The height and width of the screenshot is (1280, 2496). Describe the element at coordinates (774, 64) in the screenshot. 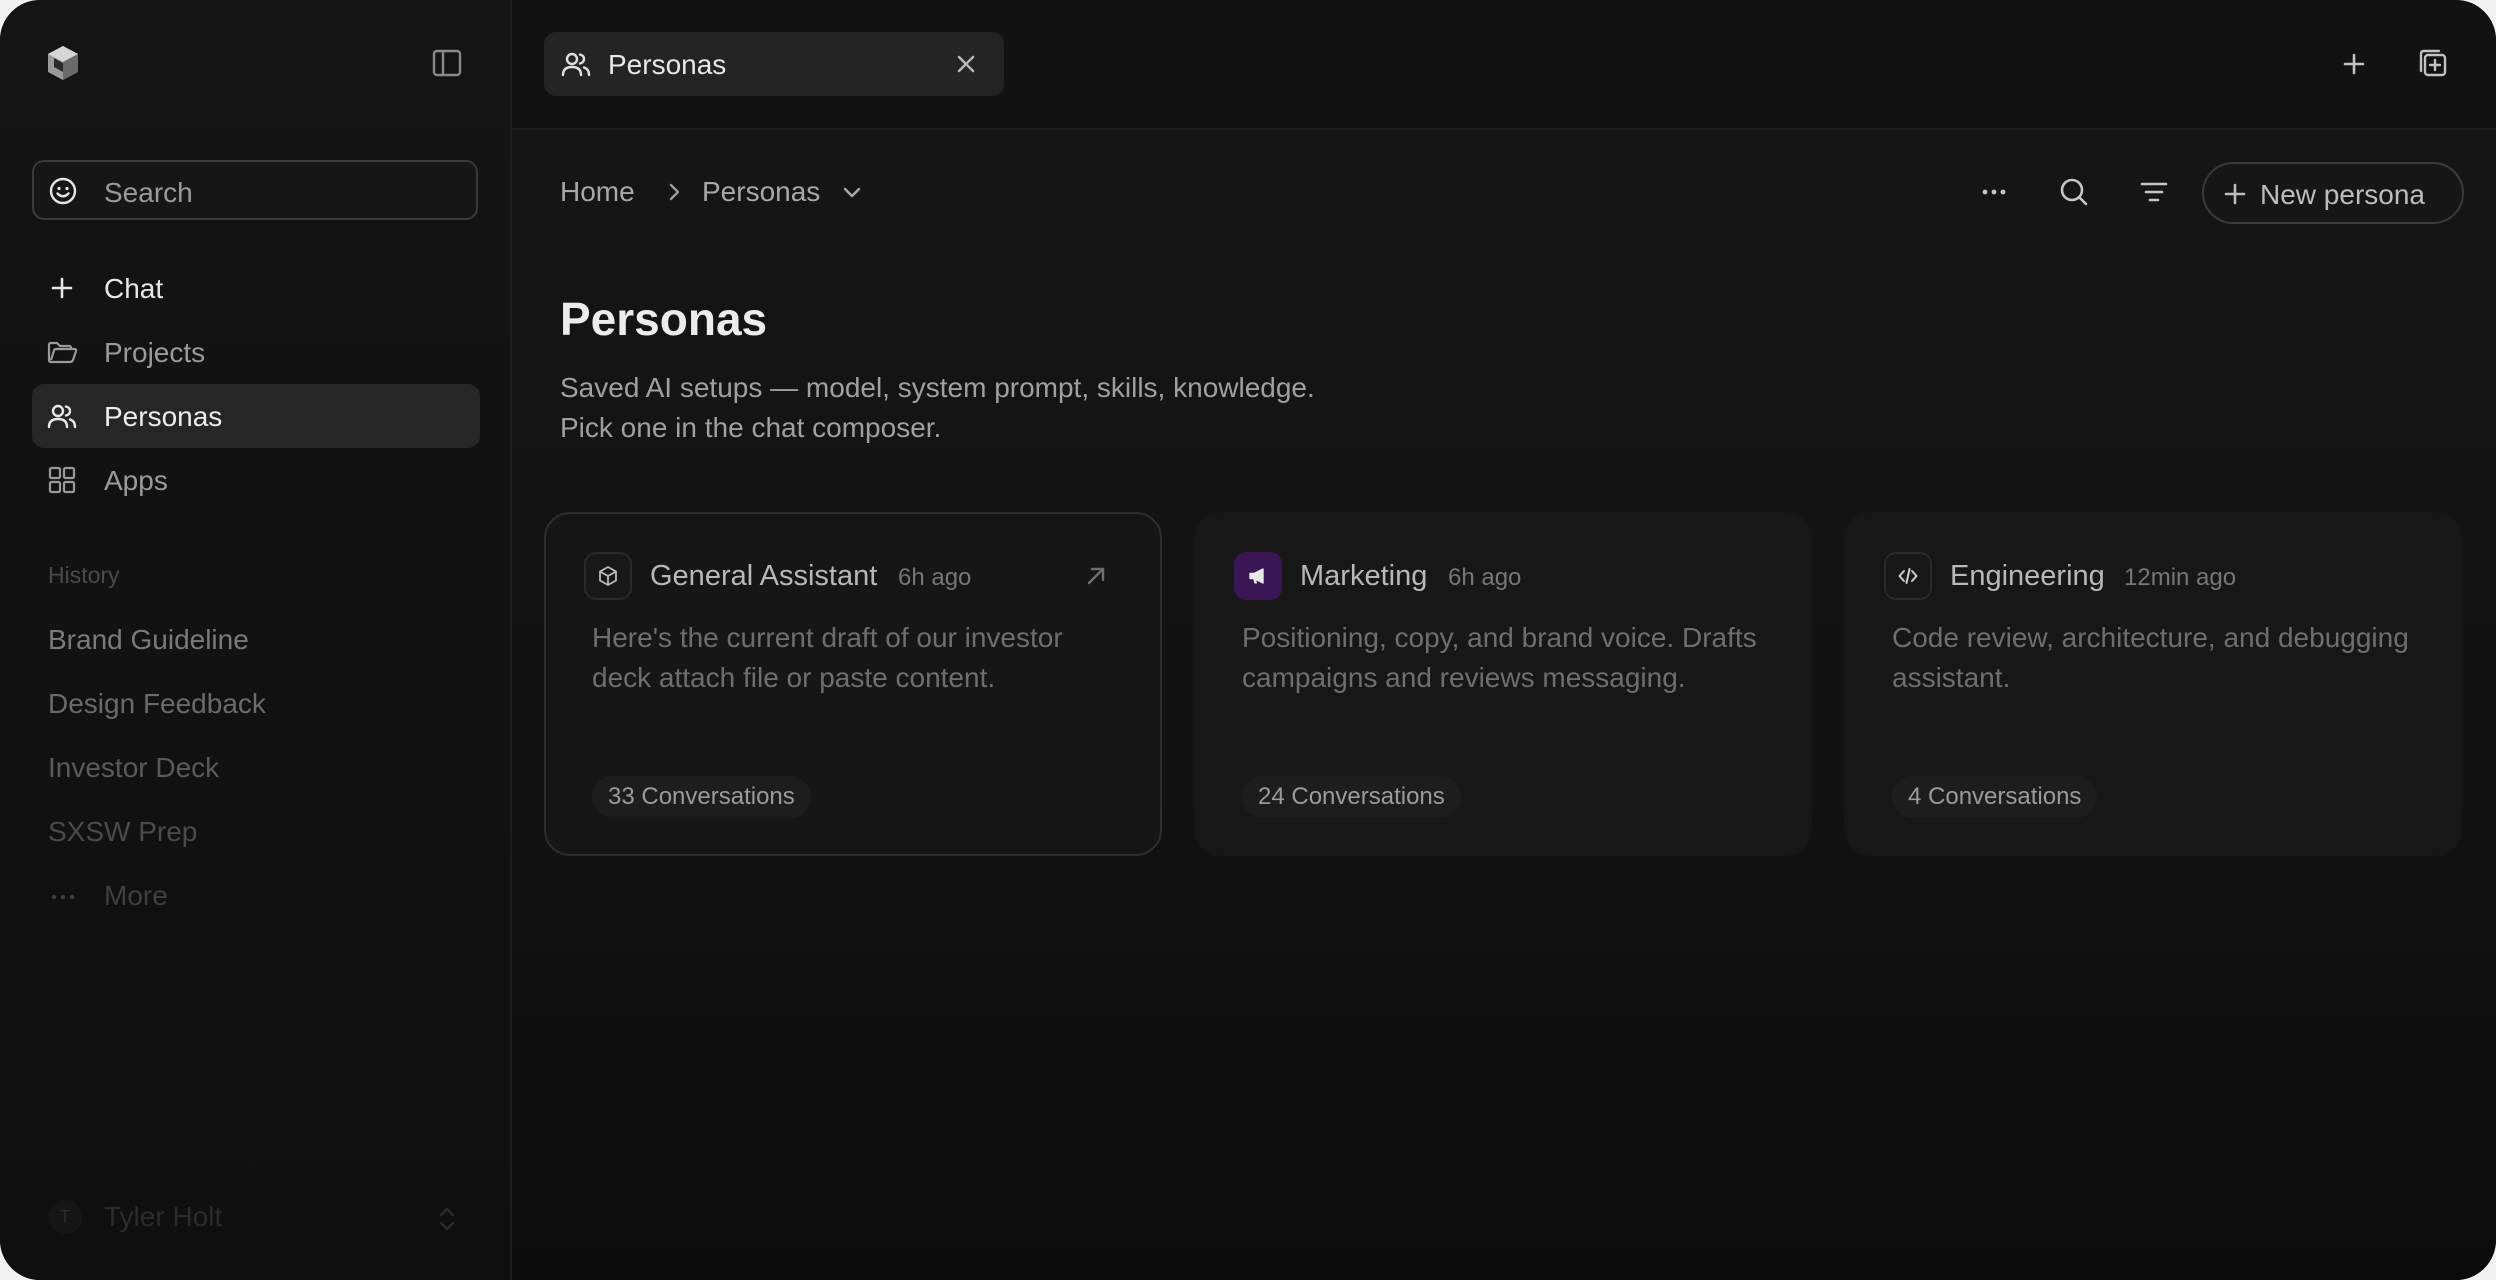

I see `tab-personas: Personas` at that location.